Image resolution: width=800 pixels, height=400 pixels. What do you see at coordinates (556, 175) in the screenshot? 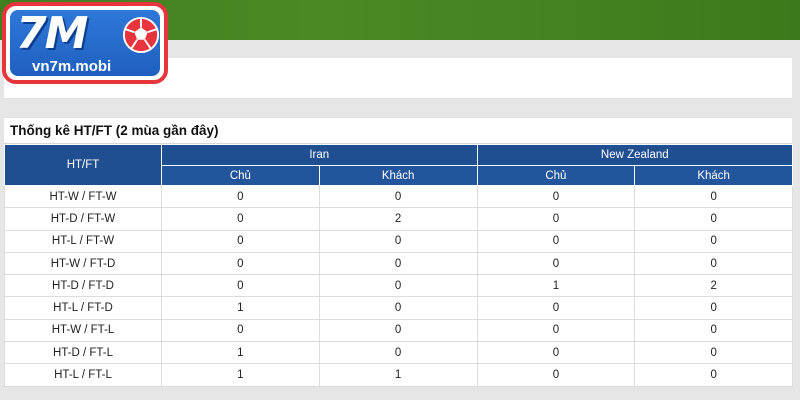
I see `nz-home-header: Chủ` at bounding box center [556, 175].